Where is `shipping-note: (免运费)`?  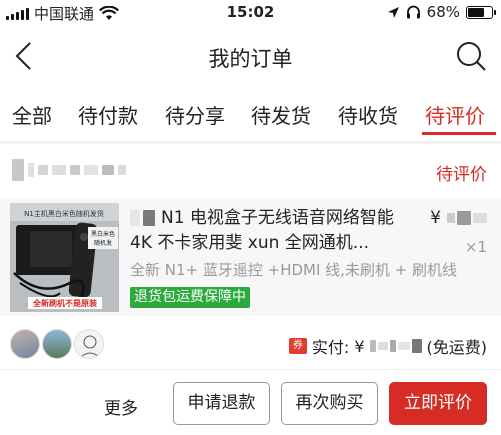
shipping-note: (免运费) is located at coordinates (457, 347).